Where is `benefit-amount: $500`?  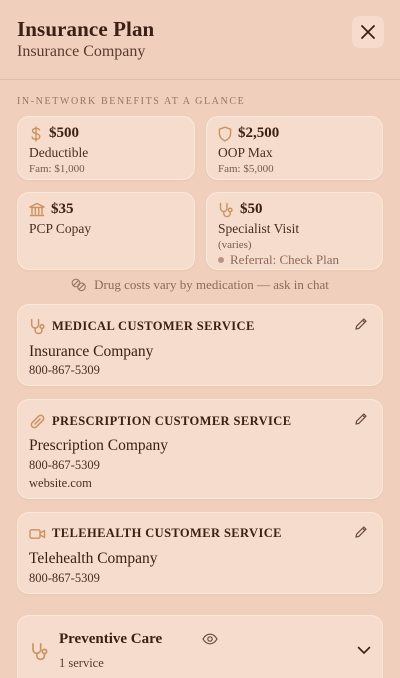 benefit-amount: $500 is located at coordinates (64, 133).